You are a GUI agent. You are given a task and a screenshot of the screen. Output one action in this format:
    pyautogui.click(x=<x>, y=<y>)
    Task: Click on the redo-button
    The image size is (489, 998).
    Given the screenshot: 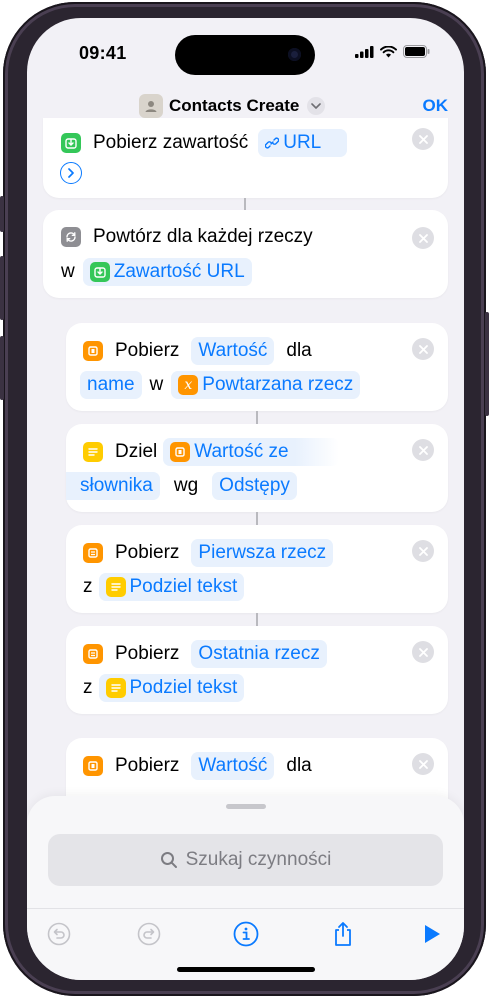 What is the action you would take?
    pyautogui.click(x=149, y=934)
    